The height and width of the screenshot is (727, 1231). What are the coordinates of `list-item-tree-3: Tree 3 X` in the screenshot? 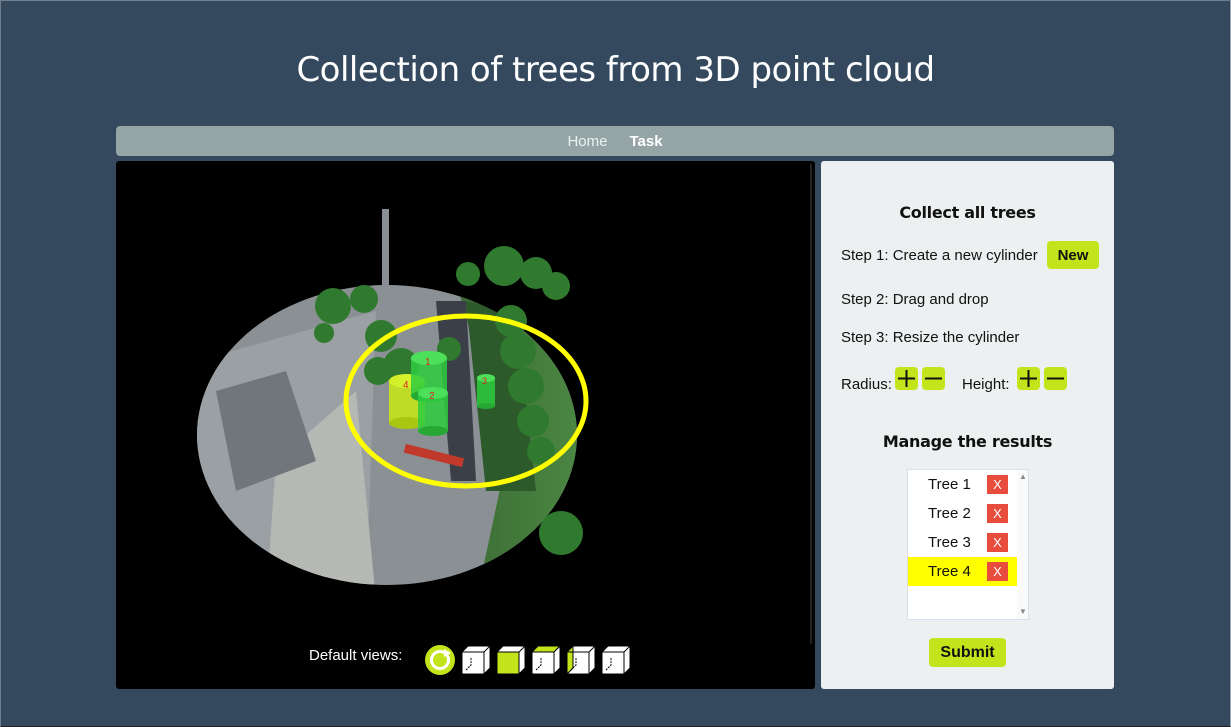 It's located at (962, 542).